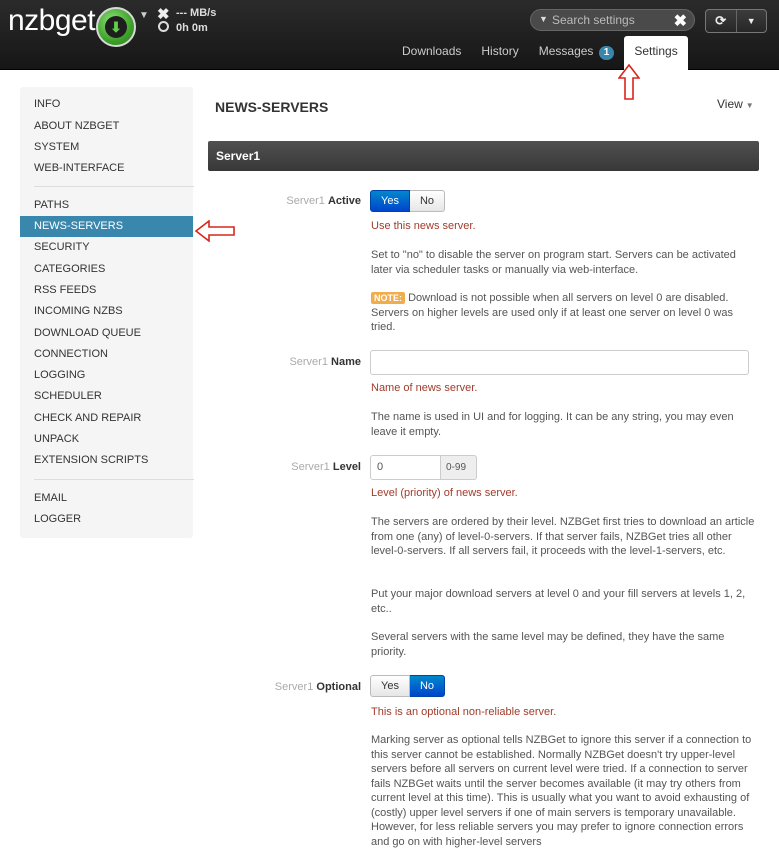 The width and height of the screenshot is (779, 849). I want to click on option-label-level: Server1 Level, so click(326, 467).